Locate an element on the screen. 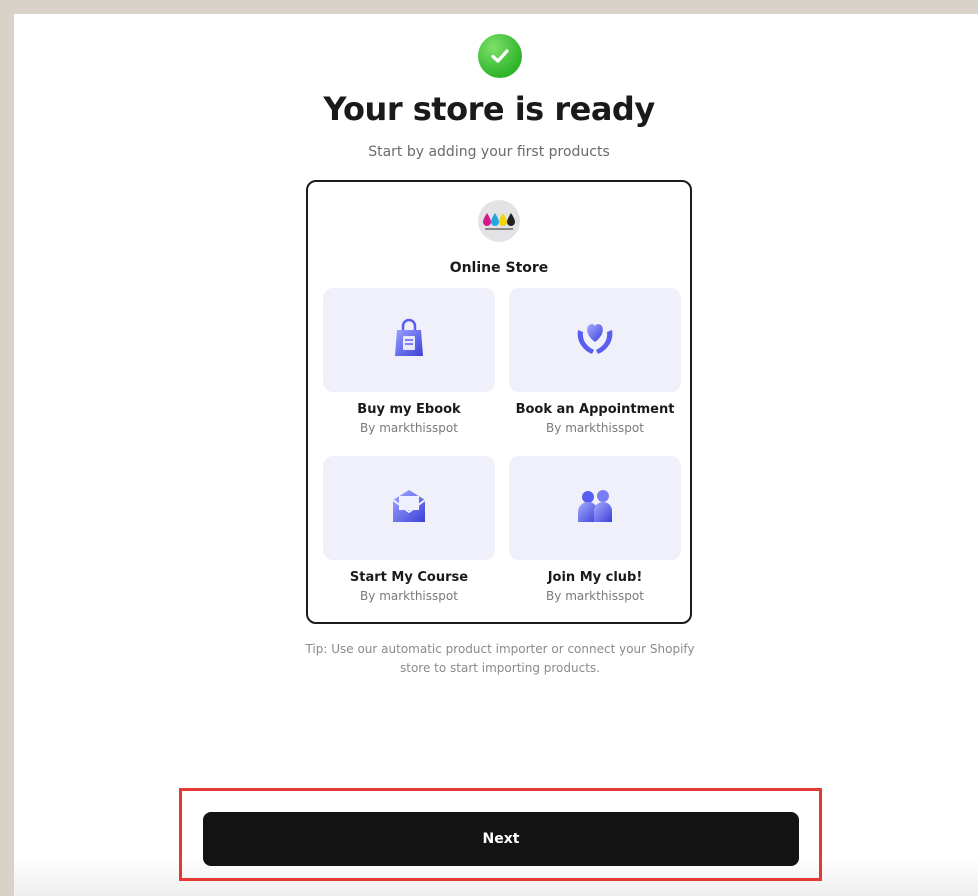 Image resolution: width=978 pixels, height=896 pixels. page-title: Your store is ready is located at coordinates (489, 109).